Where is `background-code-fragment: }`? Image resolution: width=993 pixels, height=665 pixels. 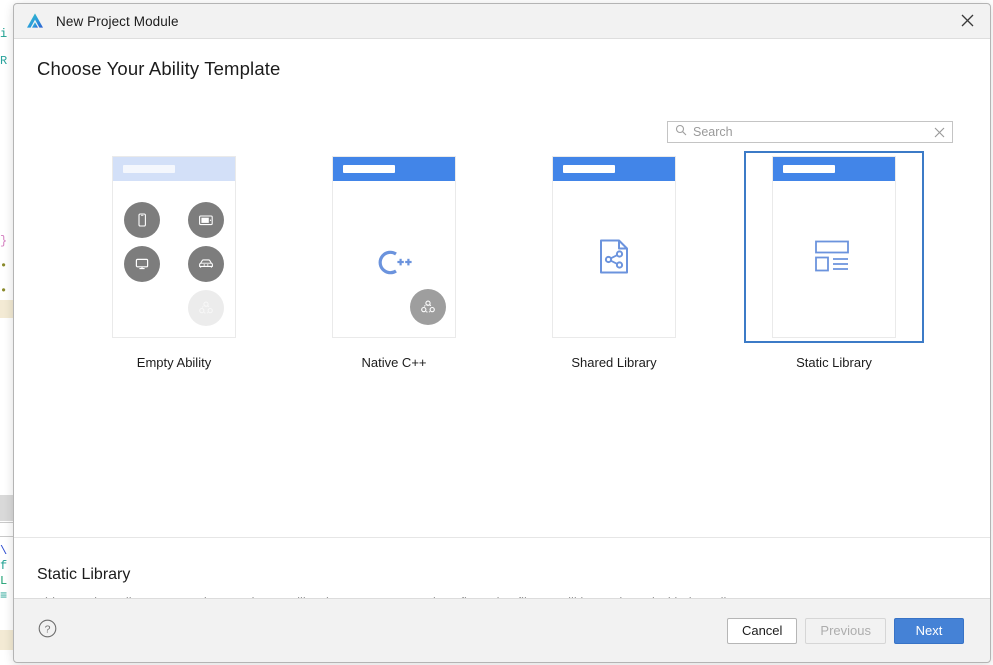 background-code-fragment: } is located at coordinates (4, 241).